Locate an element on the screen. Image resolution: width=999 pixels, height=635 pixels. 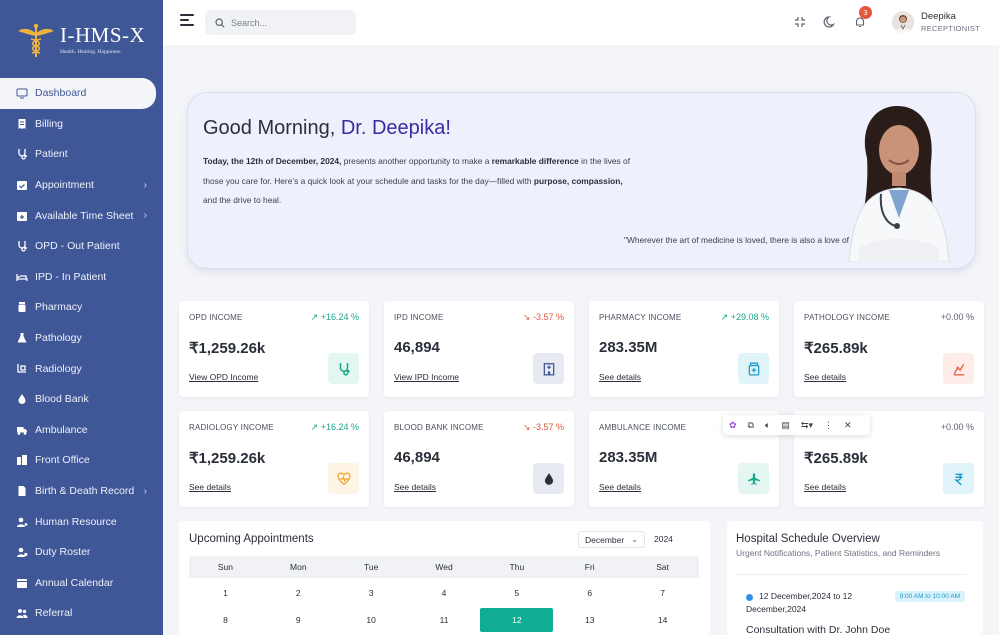
sidebar-item-available-time-sheet: Available Time Sheet › is located at coordinates (81, 215).